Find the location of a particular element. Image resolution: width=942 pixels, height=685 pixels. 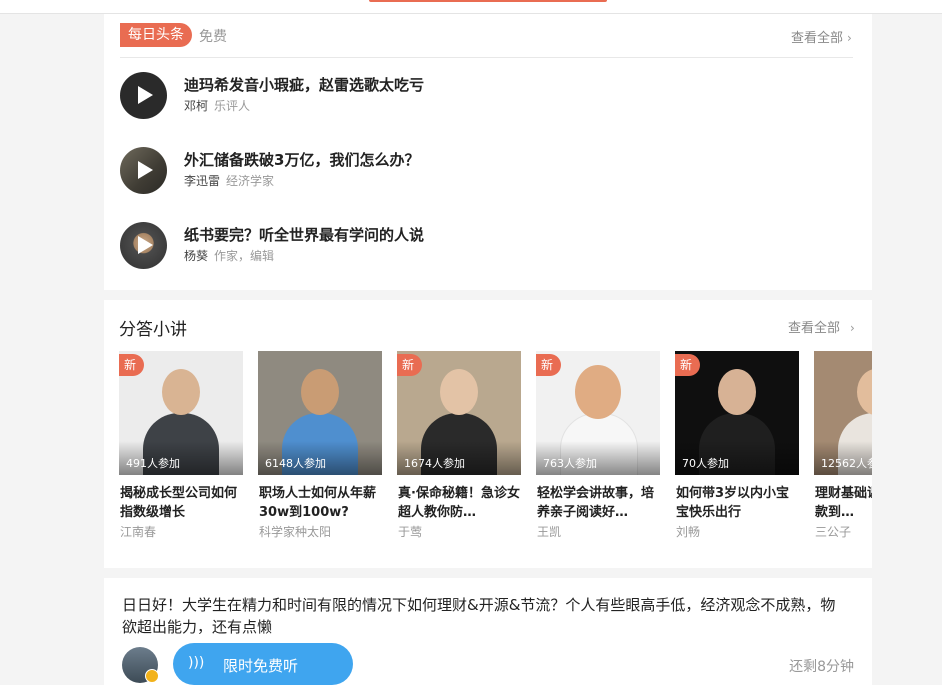

participant-count: 491人参加 is located at coordinates (153, 463).